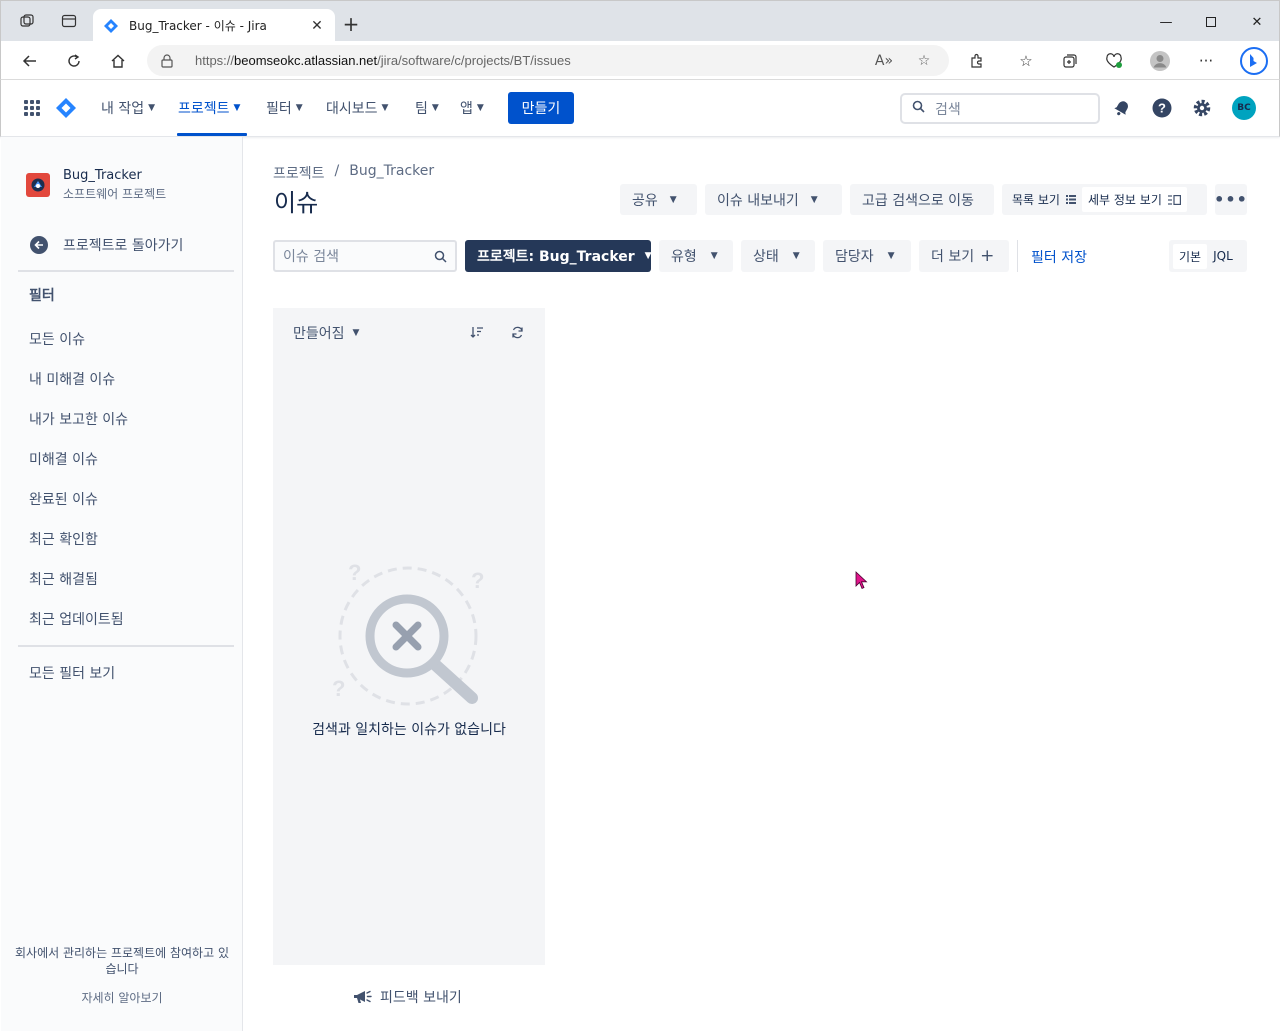 This screenshot has width=1280, height=1032. What do you see at coordinates (924, 61) in the screenshot?
I see `favorite-star-icon: ☆` at bounding box center [924, 61].